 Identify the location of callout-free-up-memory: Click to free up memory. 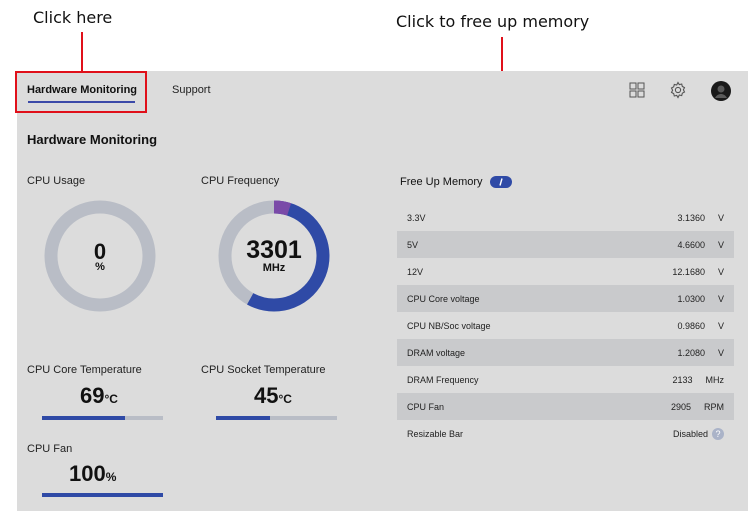
(493, 21).